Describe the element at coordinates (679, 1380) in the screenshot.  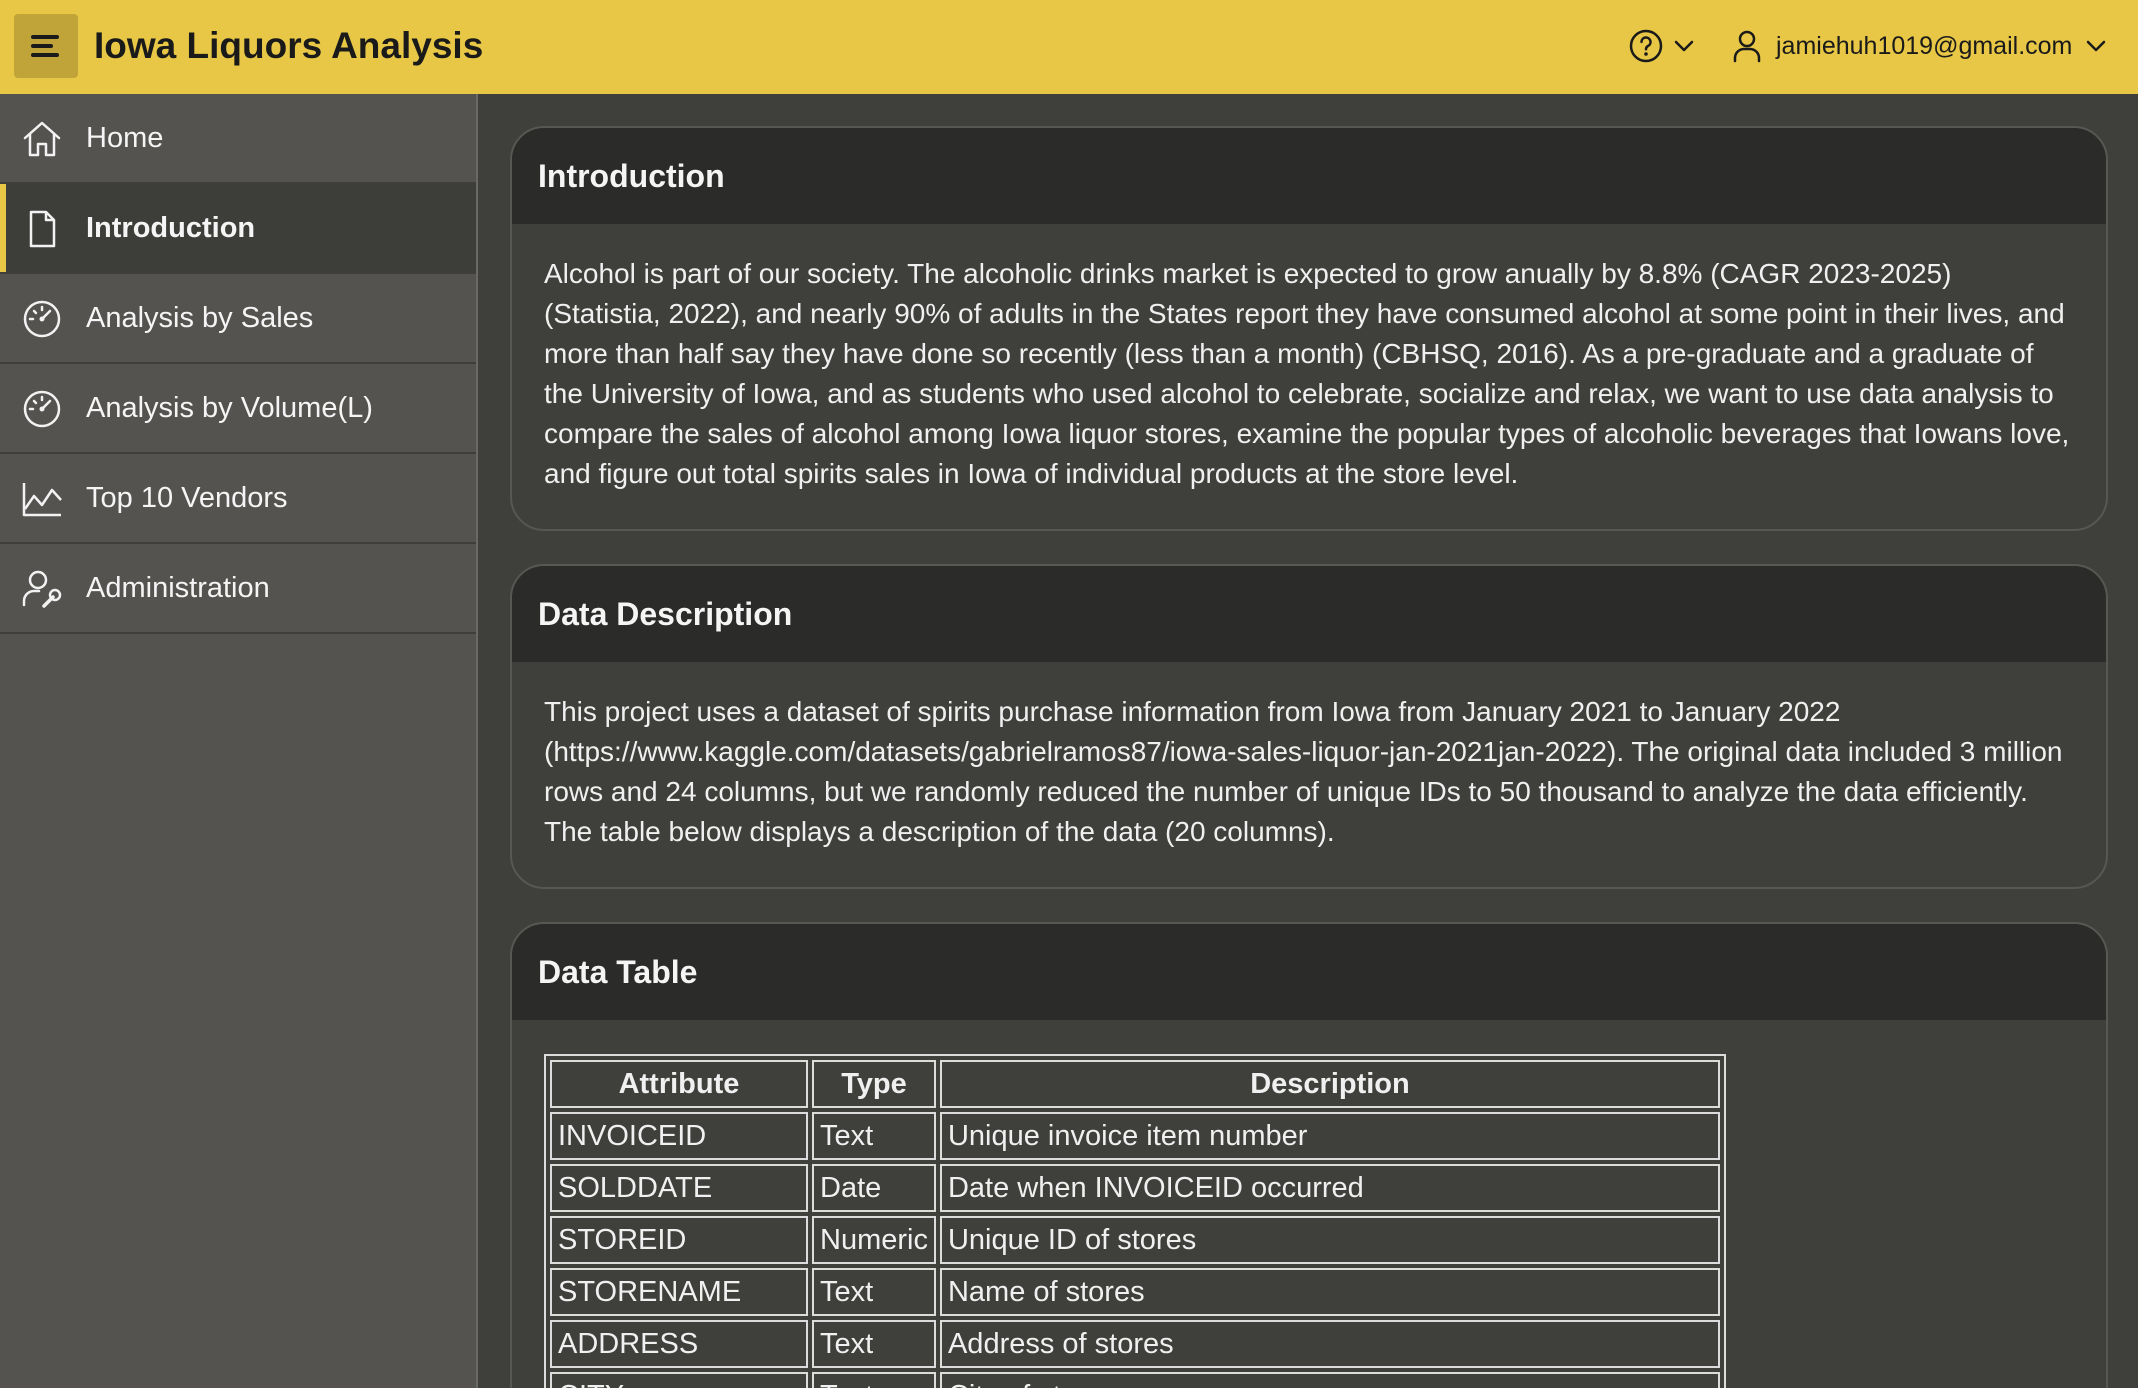
I see `table-cell: CITY` at that location.